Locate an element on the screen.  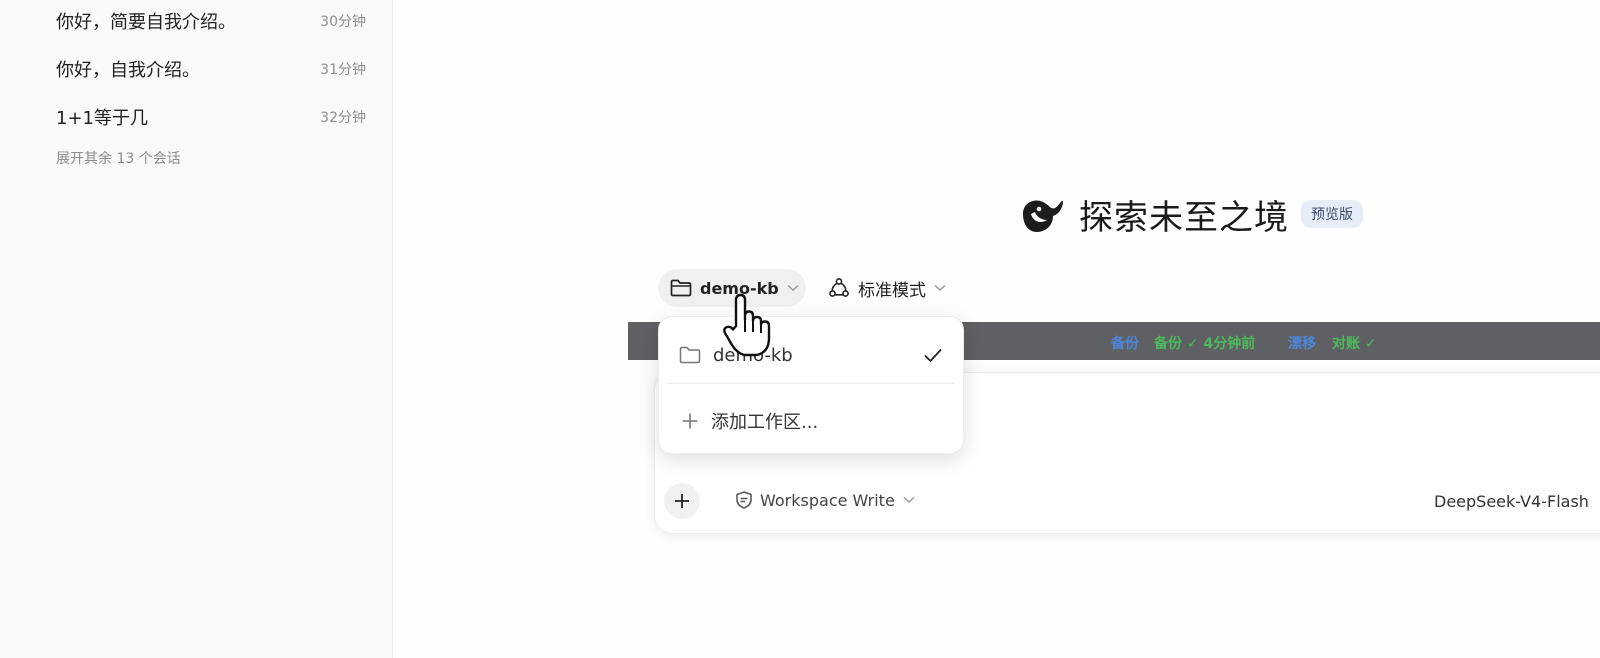
conversation-time: 30分钟 is located at coordinates (343, 22).